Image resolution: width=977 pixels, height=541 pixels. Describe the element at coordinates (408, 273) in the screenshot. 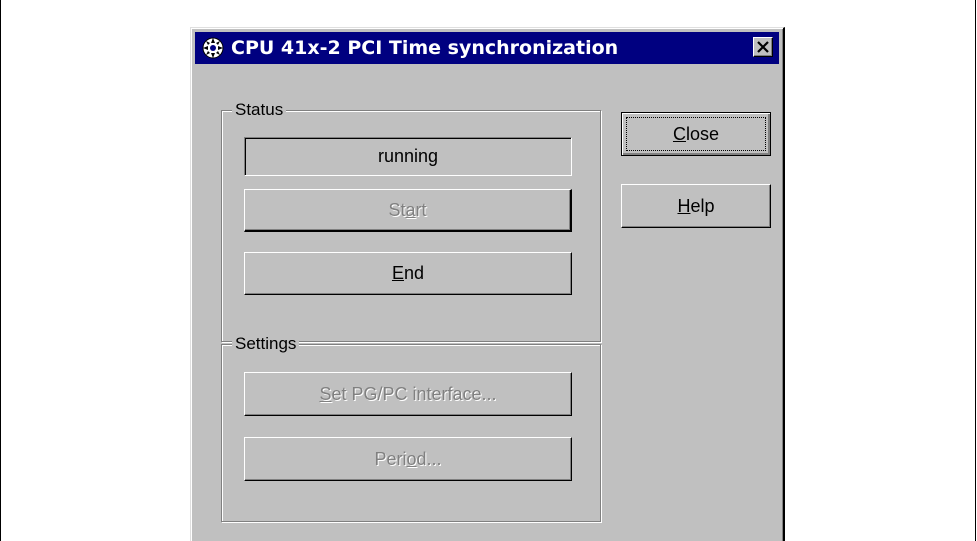

I see `end-button: End` at that location.